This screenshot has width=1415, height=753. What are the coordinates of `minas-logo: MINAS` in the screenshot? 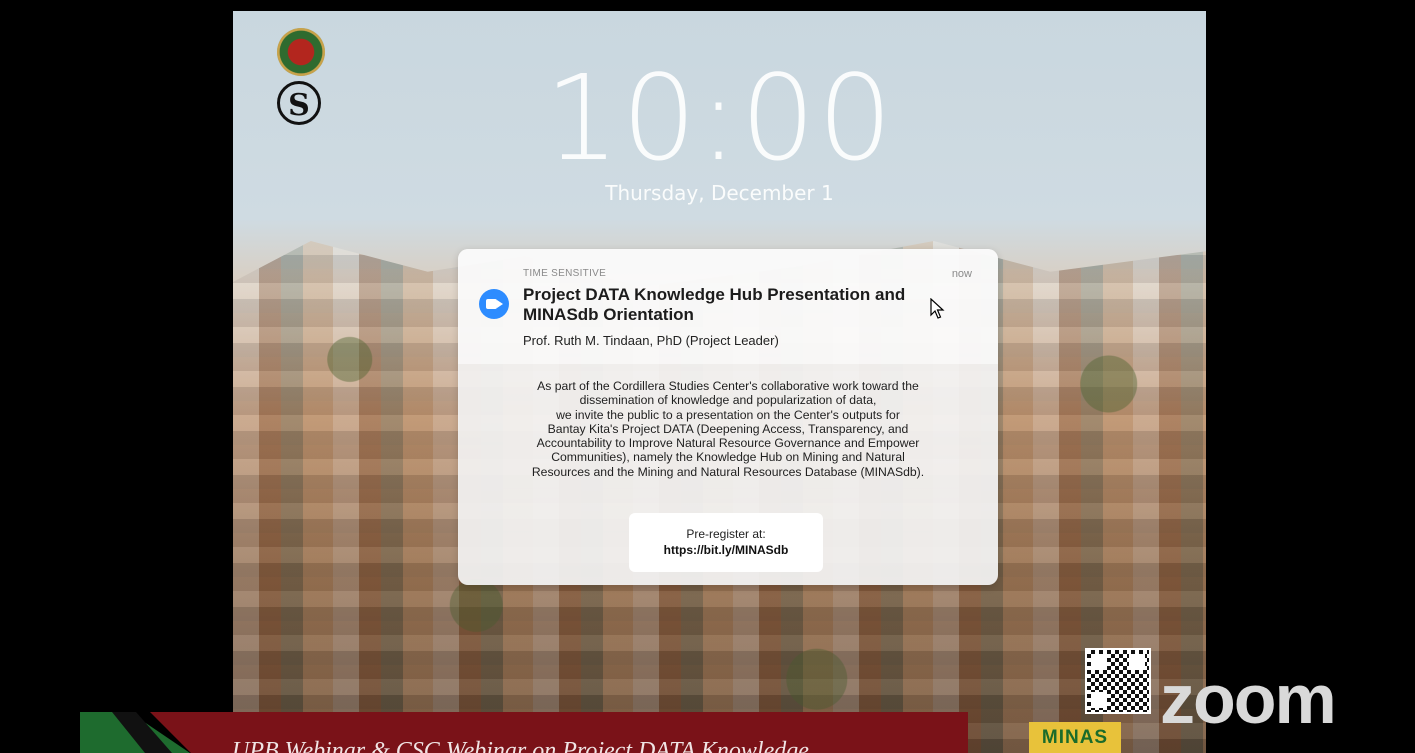 It's located at (1075, 737).